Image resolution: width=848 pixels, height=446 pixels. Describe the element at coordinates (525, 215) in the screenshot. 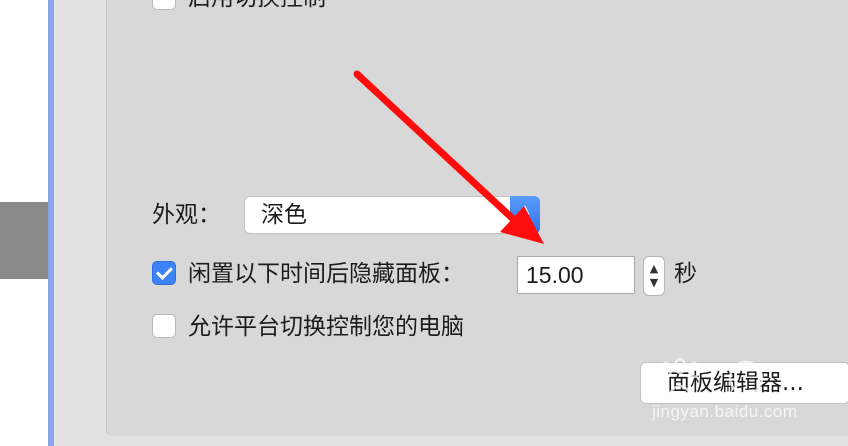

I see `up-down-chevron-icon: ▲ ▼` at that location.